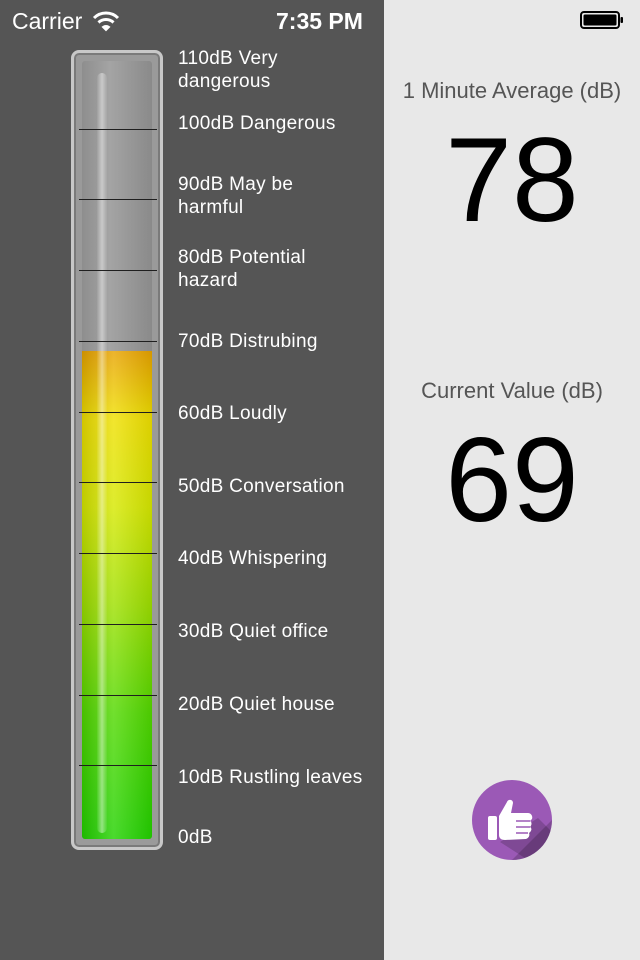 This screenshot has width=640, height=960. Describe the element at coordinates (601, 20) in the screenshot. I see `battery-icon` at that location.